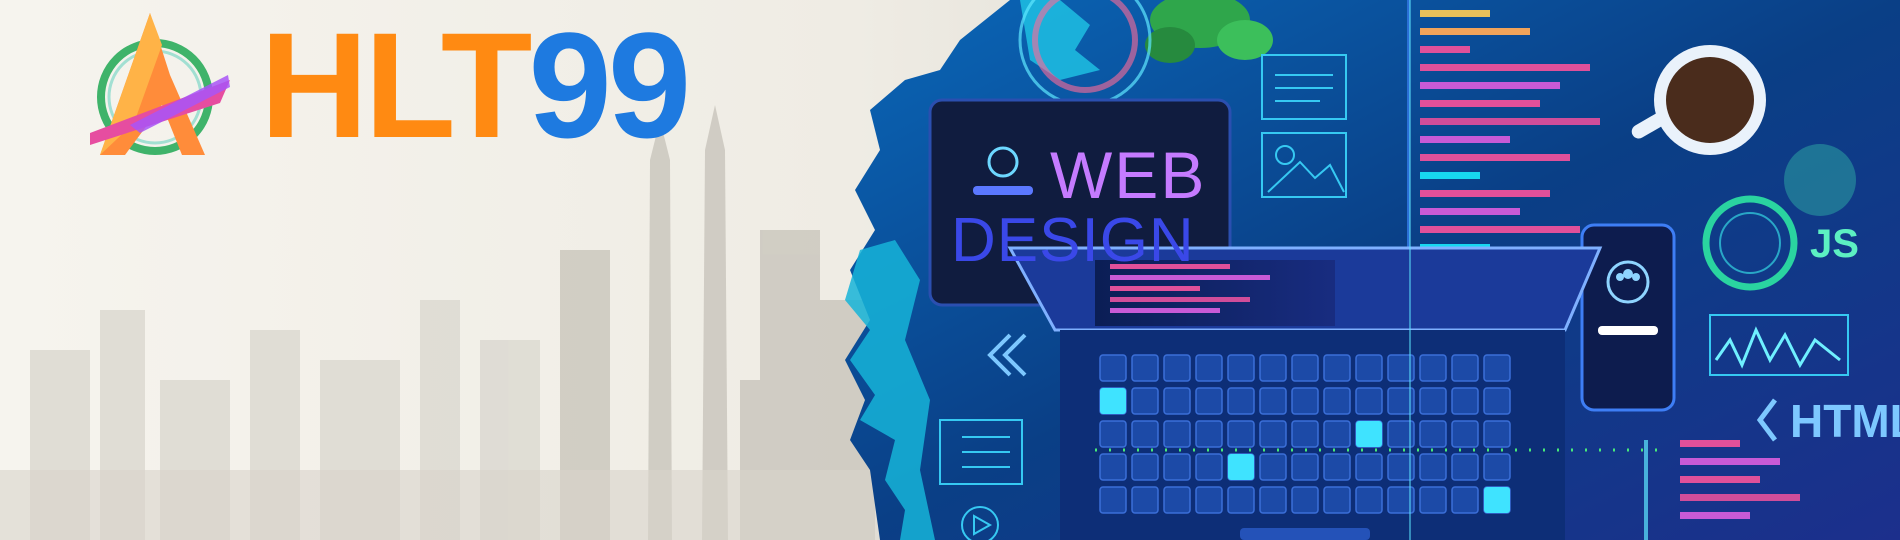 This screenshot has height=540, width=1900. I want to click on tablet-web-text: WEB, so click(1128, 175).